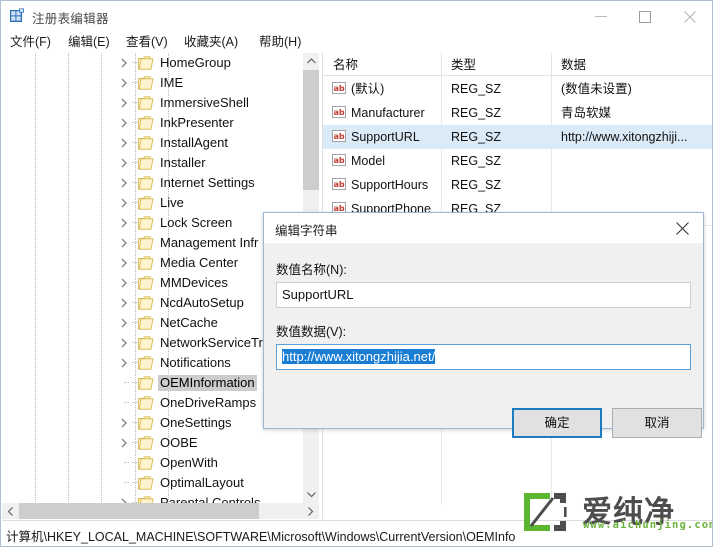 This screenshot has height=547, width=713. I want to click on tree-item-networkservicetr: NetworkServiceTr, so click(152, 343).